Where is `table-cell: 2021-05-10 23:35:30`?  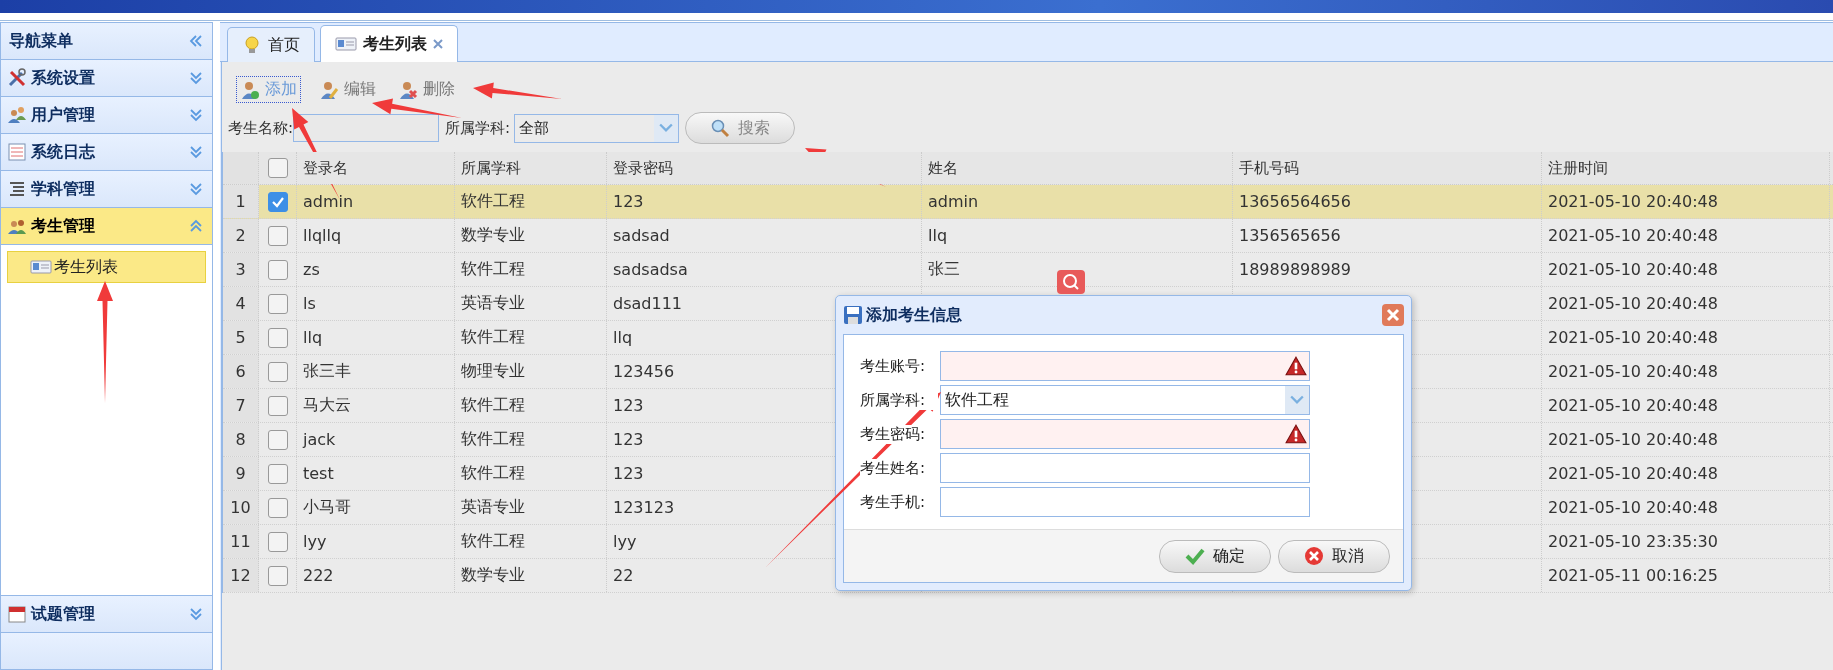 table-cell: 2021-05-10 23:35:30 is located at coordinates (1633, 541).